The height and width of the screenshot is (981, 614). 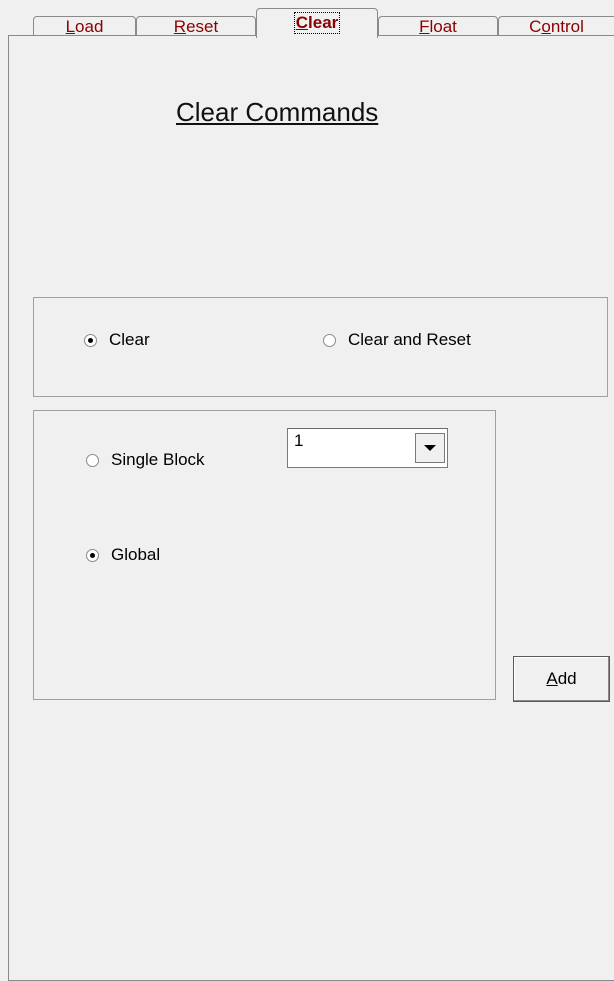 I want to click on tab-control-mnemonic: o, so click(x=546, y=26).